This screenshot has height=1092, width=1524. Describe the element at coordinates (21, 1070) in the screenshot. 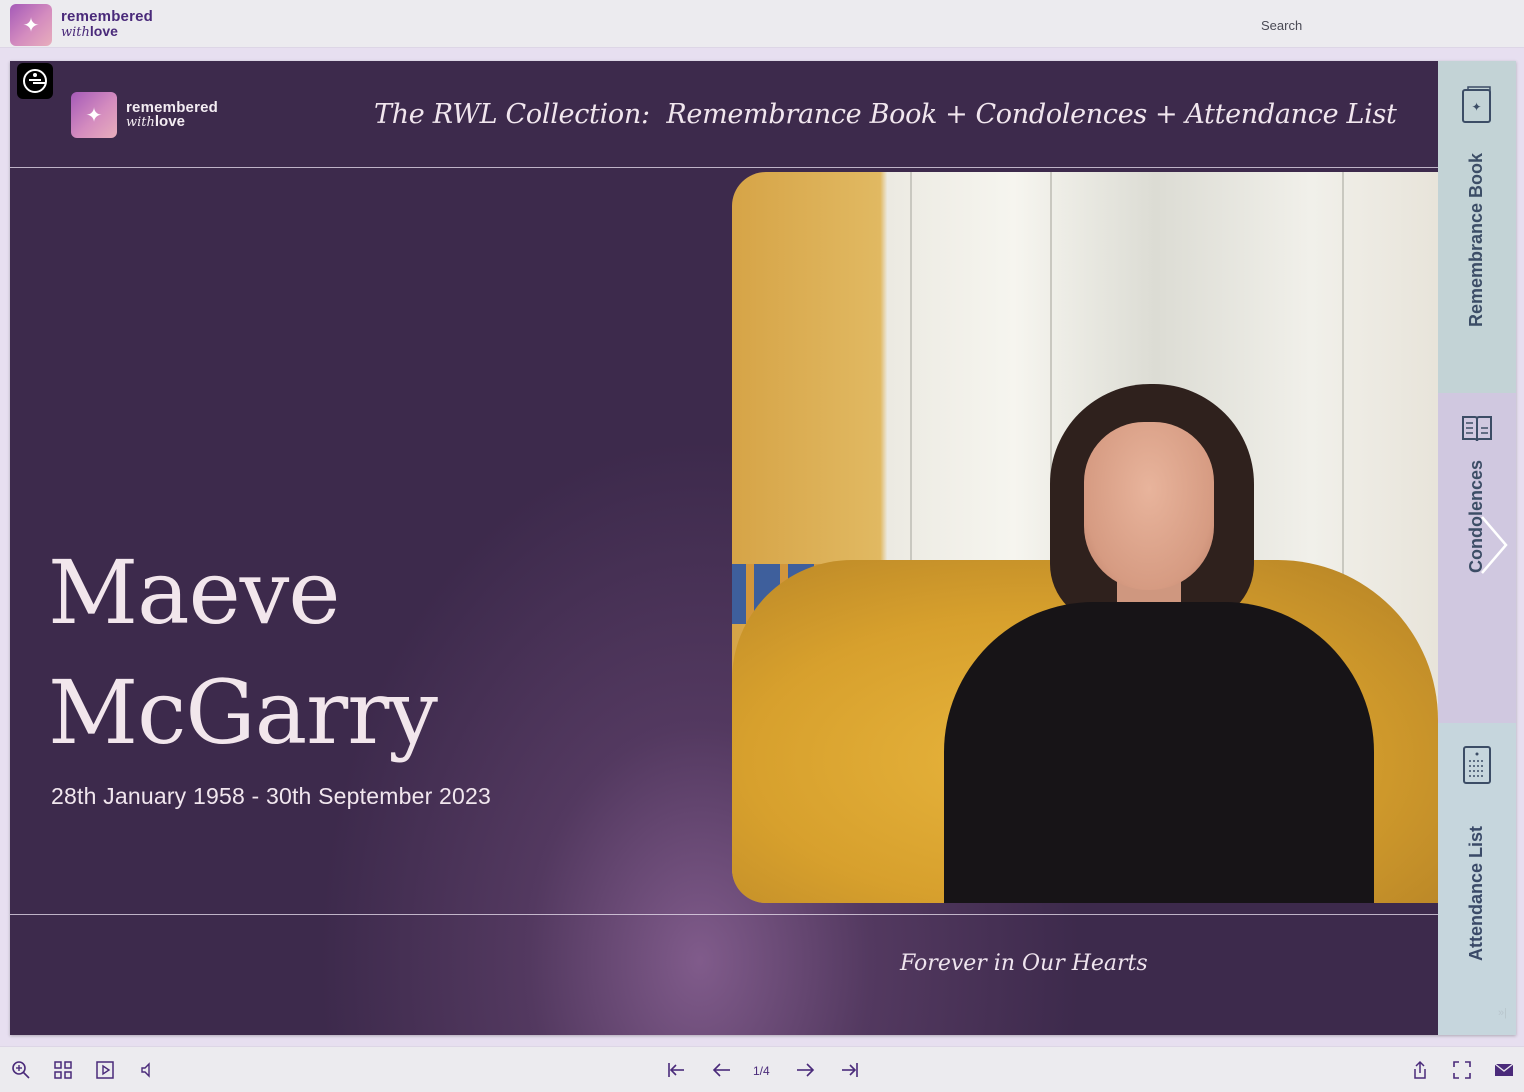

I see `zoom-icon` at that location.